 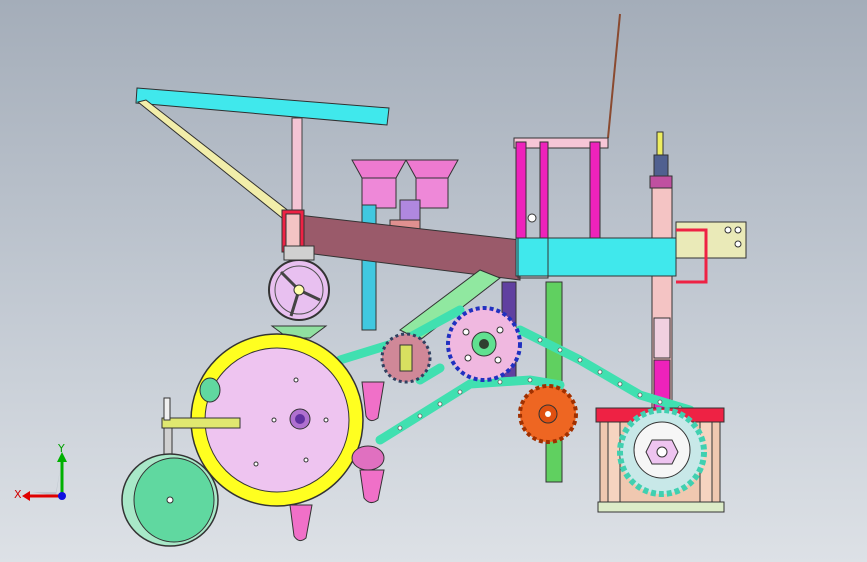 I want to click on orange-sprocket-icon, so click(x=548, y=414).